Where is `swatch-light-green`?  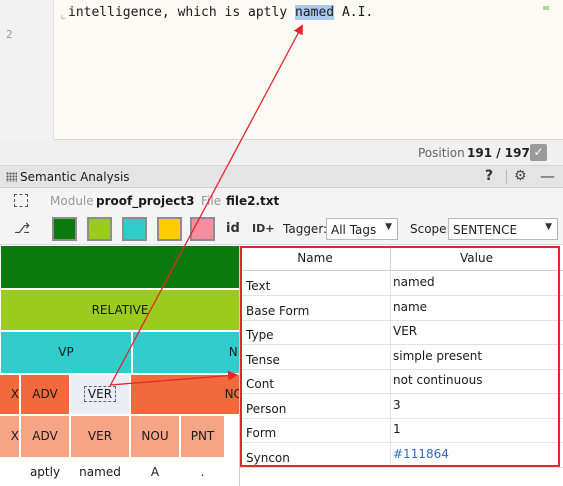 swatch-light-green is located at coordinates (99, 229).